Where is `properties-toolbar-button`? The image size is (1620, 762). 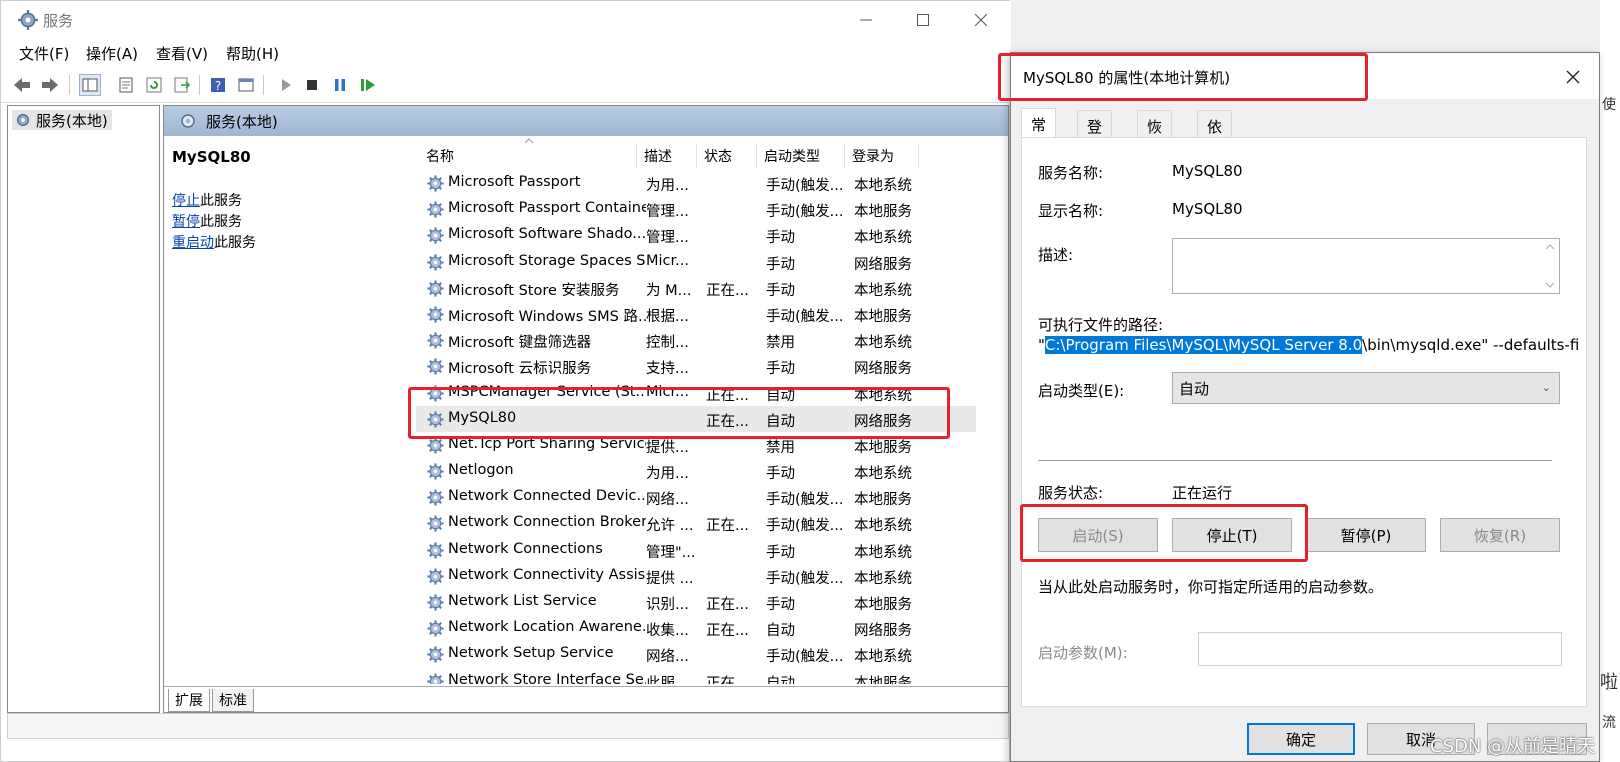 properties-toolbar-button is located at coordinates (126, 85).